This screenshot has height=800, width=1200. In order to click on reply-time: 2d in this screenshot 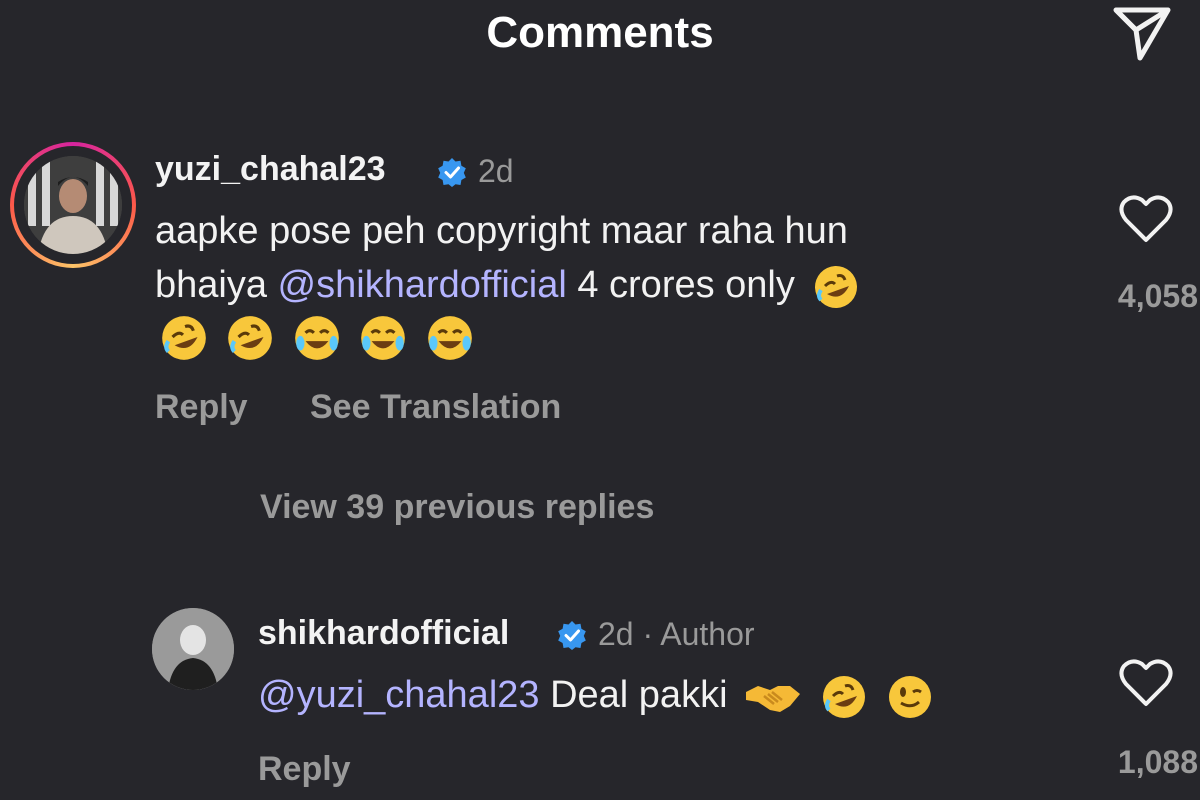, I will do `click(616, 634)`.